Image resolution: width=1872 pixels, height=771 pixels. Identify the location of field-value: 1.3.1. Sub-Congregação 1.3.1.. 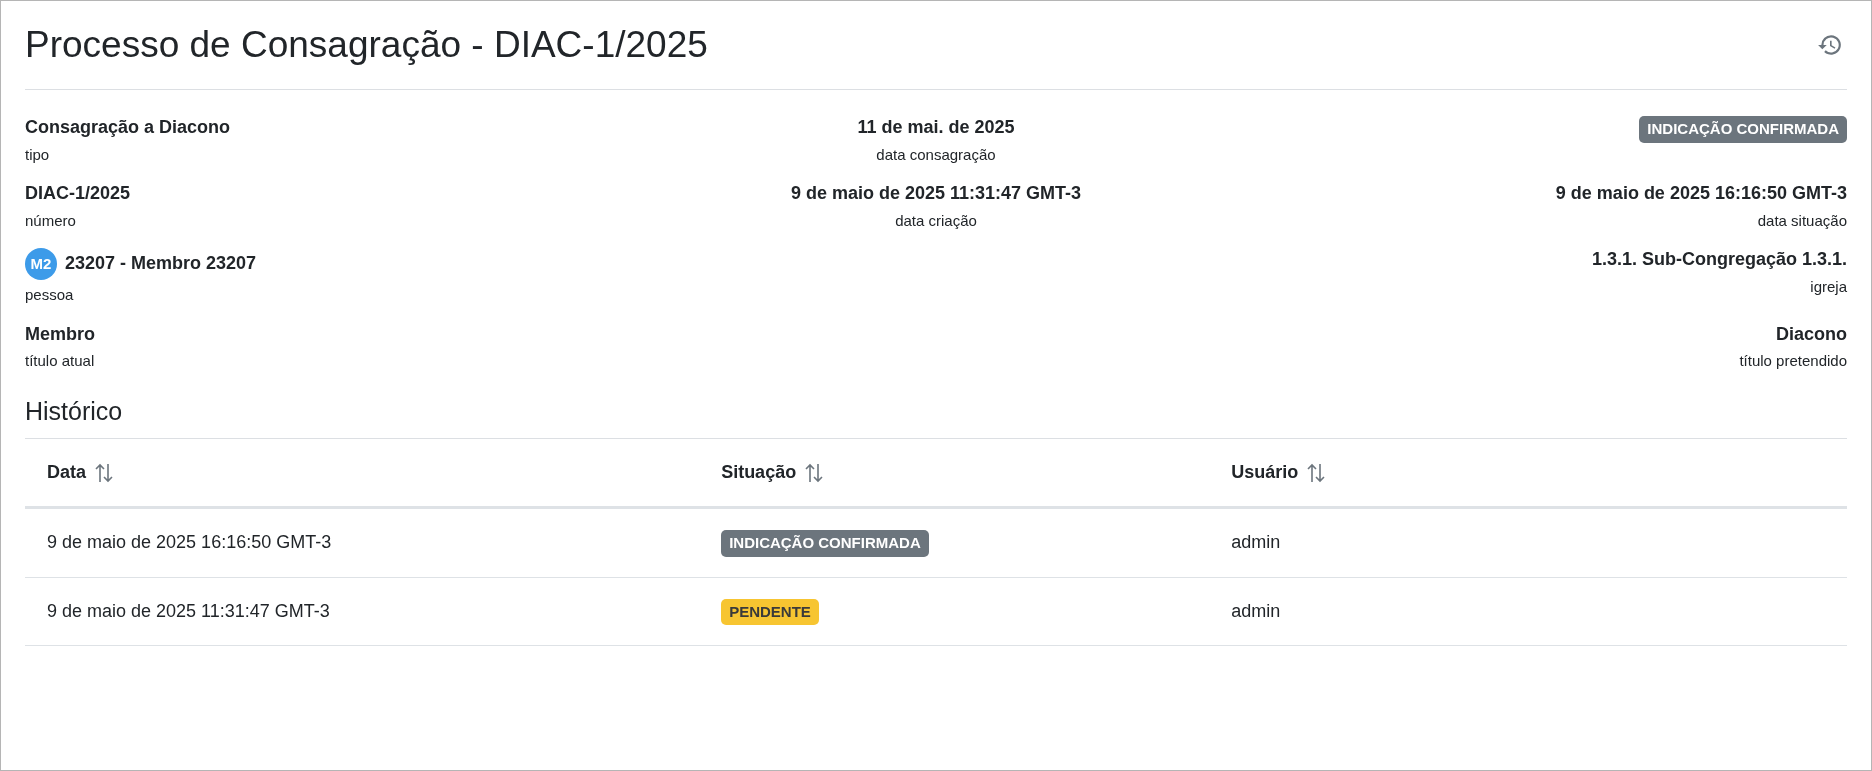
(1719, 260).